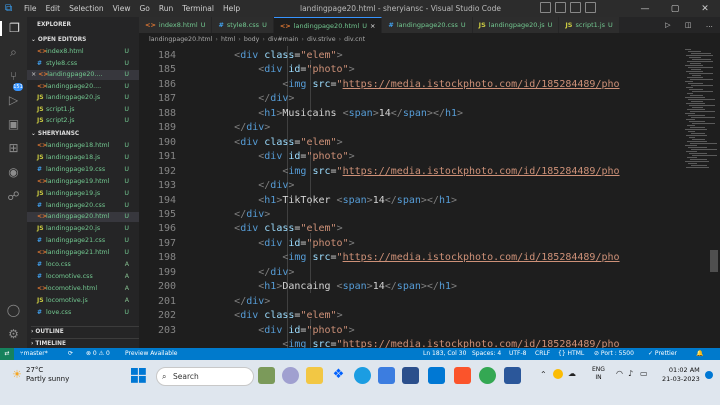 The width and height of the screenshot is (720, 405). What do you see at coordinates (83, 217) in the screenshot?
I see `file-item: <>landingpage20.html U` at bounding box center [83, 217].